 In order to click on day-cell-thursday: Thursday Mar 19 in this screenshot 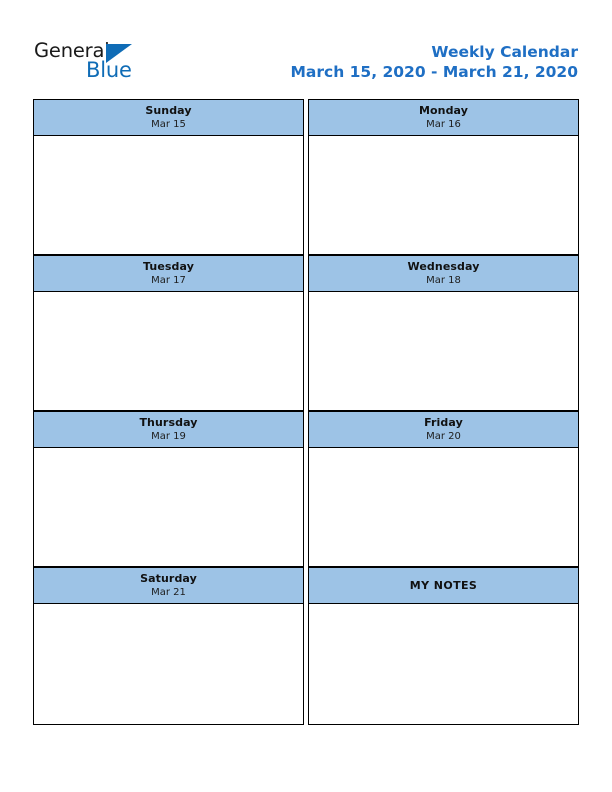, I will do `click(168, 489)`.